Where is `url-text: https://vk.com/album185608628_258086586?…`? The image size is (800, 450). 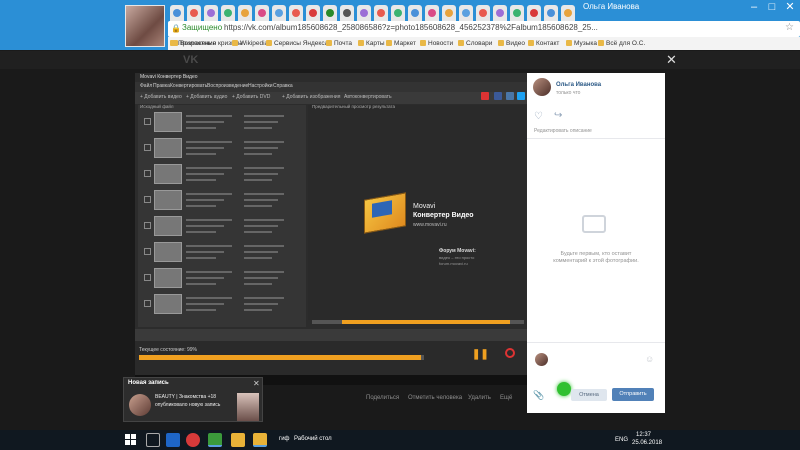 url-text: https://vk.com/album185608628_258086586?… is located at coordinates (411, 27).